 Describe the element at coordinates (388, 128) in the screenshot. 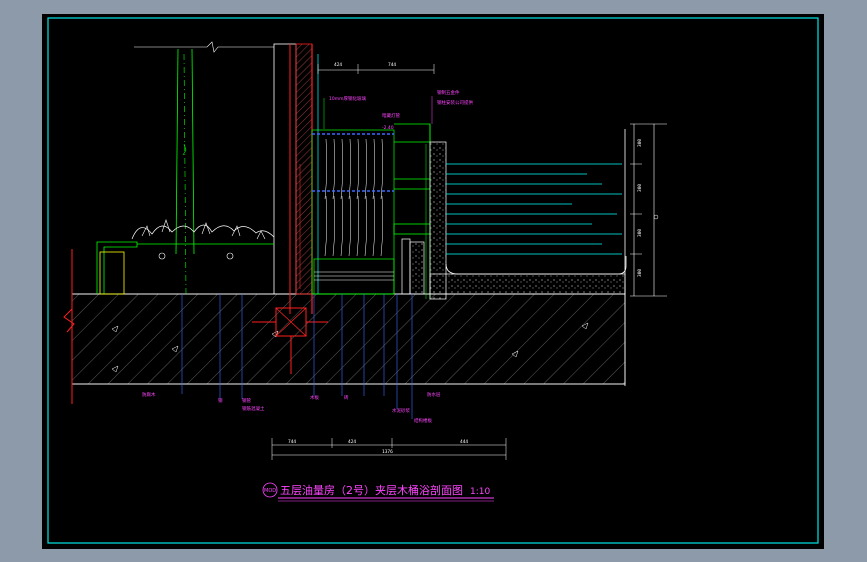

I see `note-water-level: -2.40` at that location.